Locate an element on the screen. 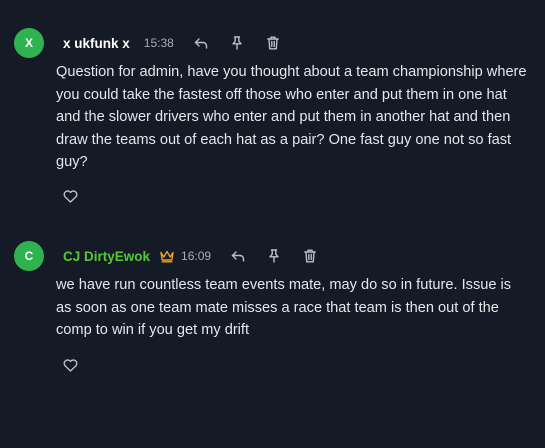 This screenshot has height=448, width=545. avatar: C is located at coordinates (29, 256).